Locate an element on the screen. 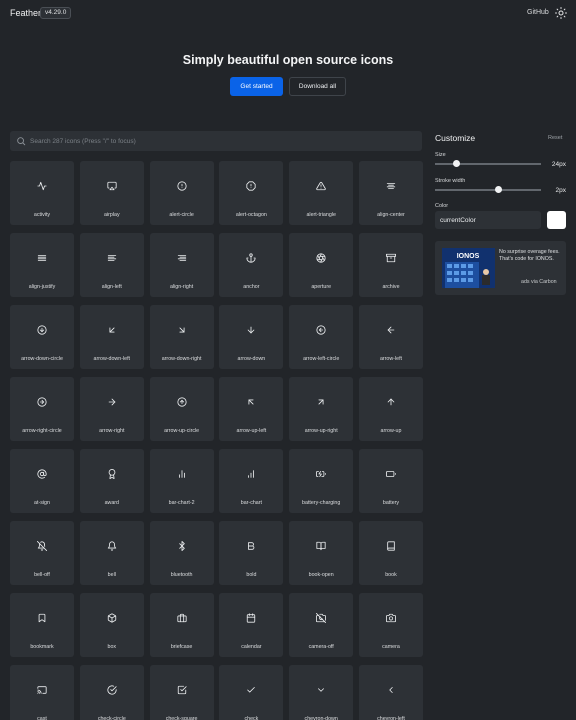 This screenshot has width=576, height=720. icon-tile-align-left: align-left is located at coordinates (111, 265).